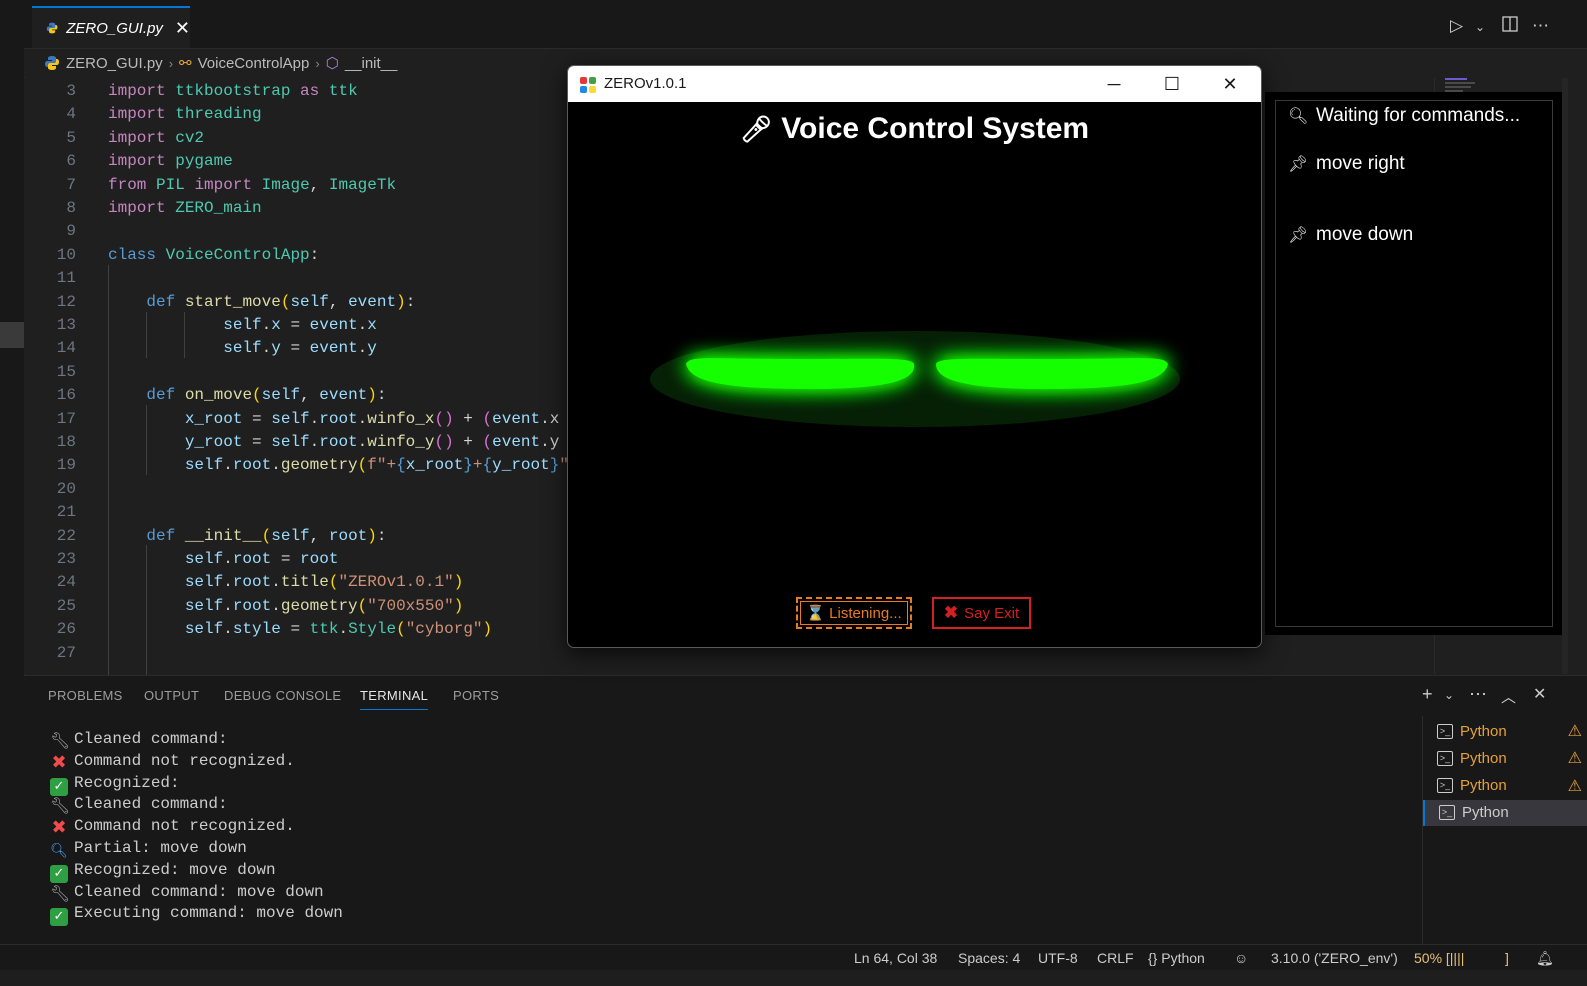 The height and width of the screenshot is (986, 1587). I want to click on line-number: 14, so click(66, 348).